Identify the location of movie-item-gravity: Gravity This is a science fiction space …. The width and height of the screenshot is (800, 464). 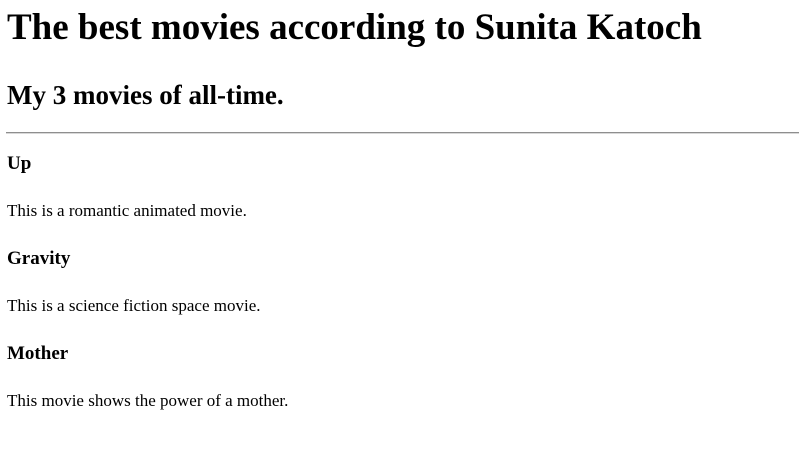
(403, 282).